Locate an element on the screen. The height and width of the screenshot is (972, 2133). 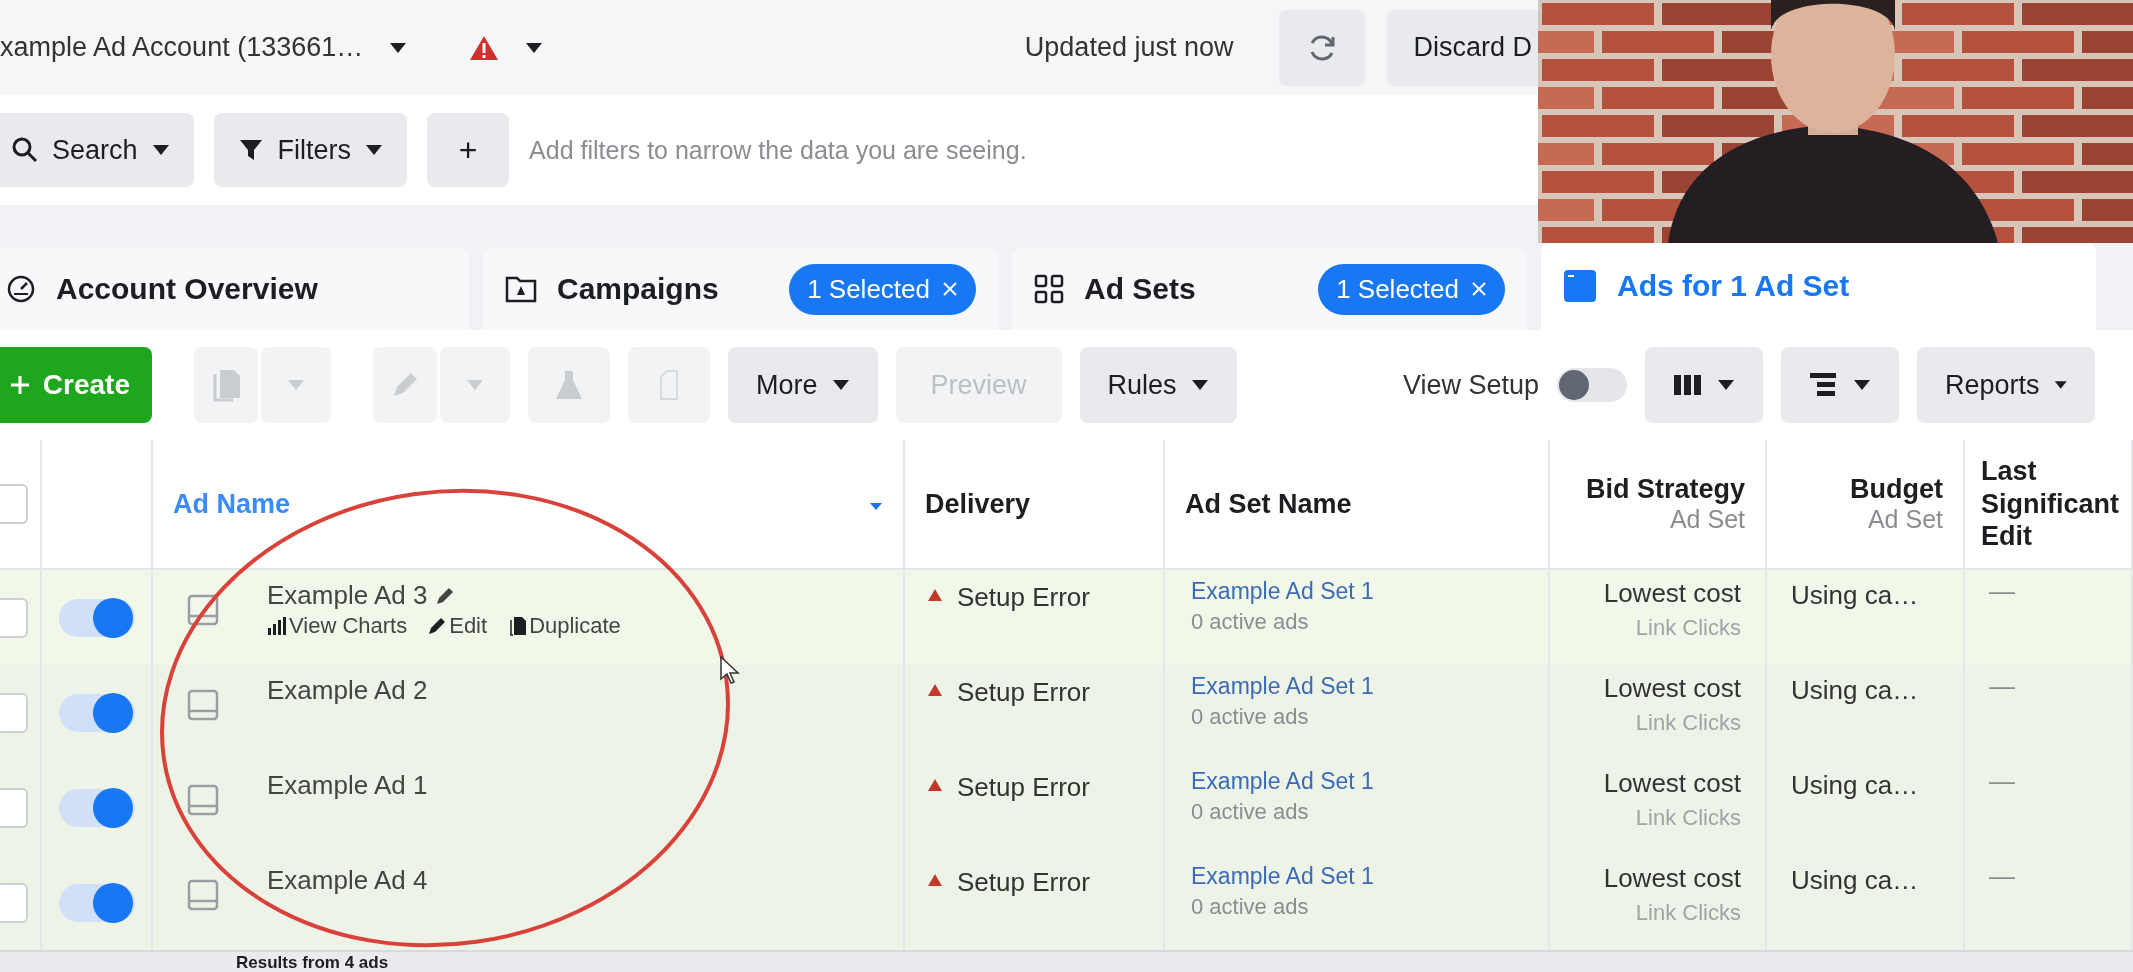
breakdown-button is located at coordinates (1840, 385).